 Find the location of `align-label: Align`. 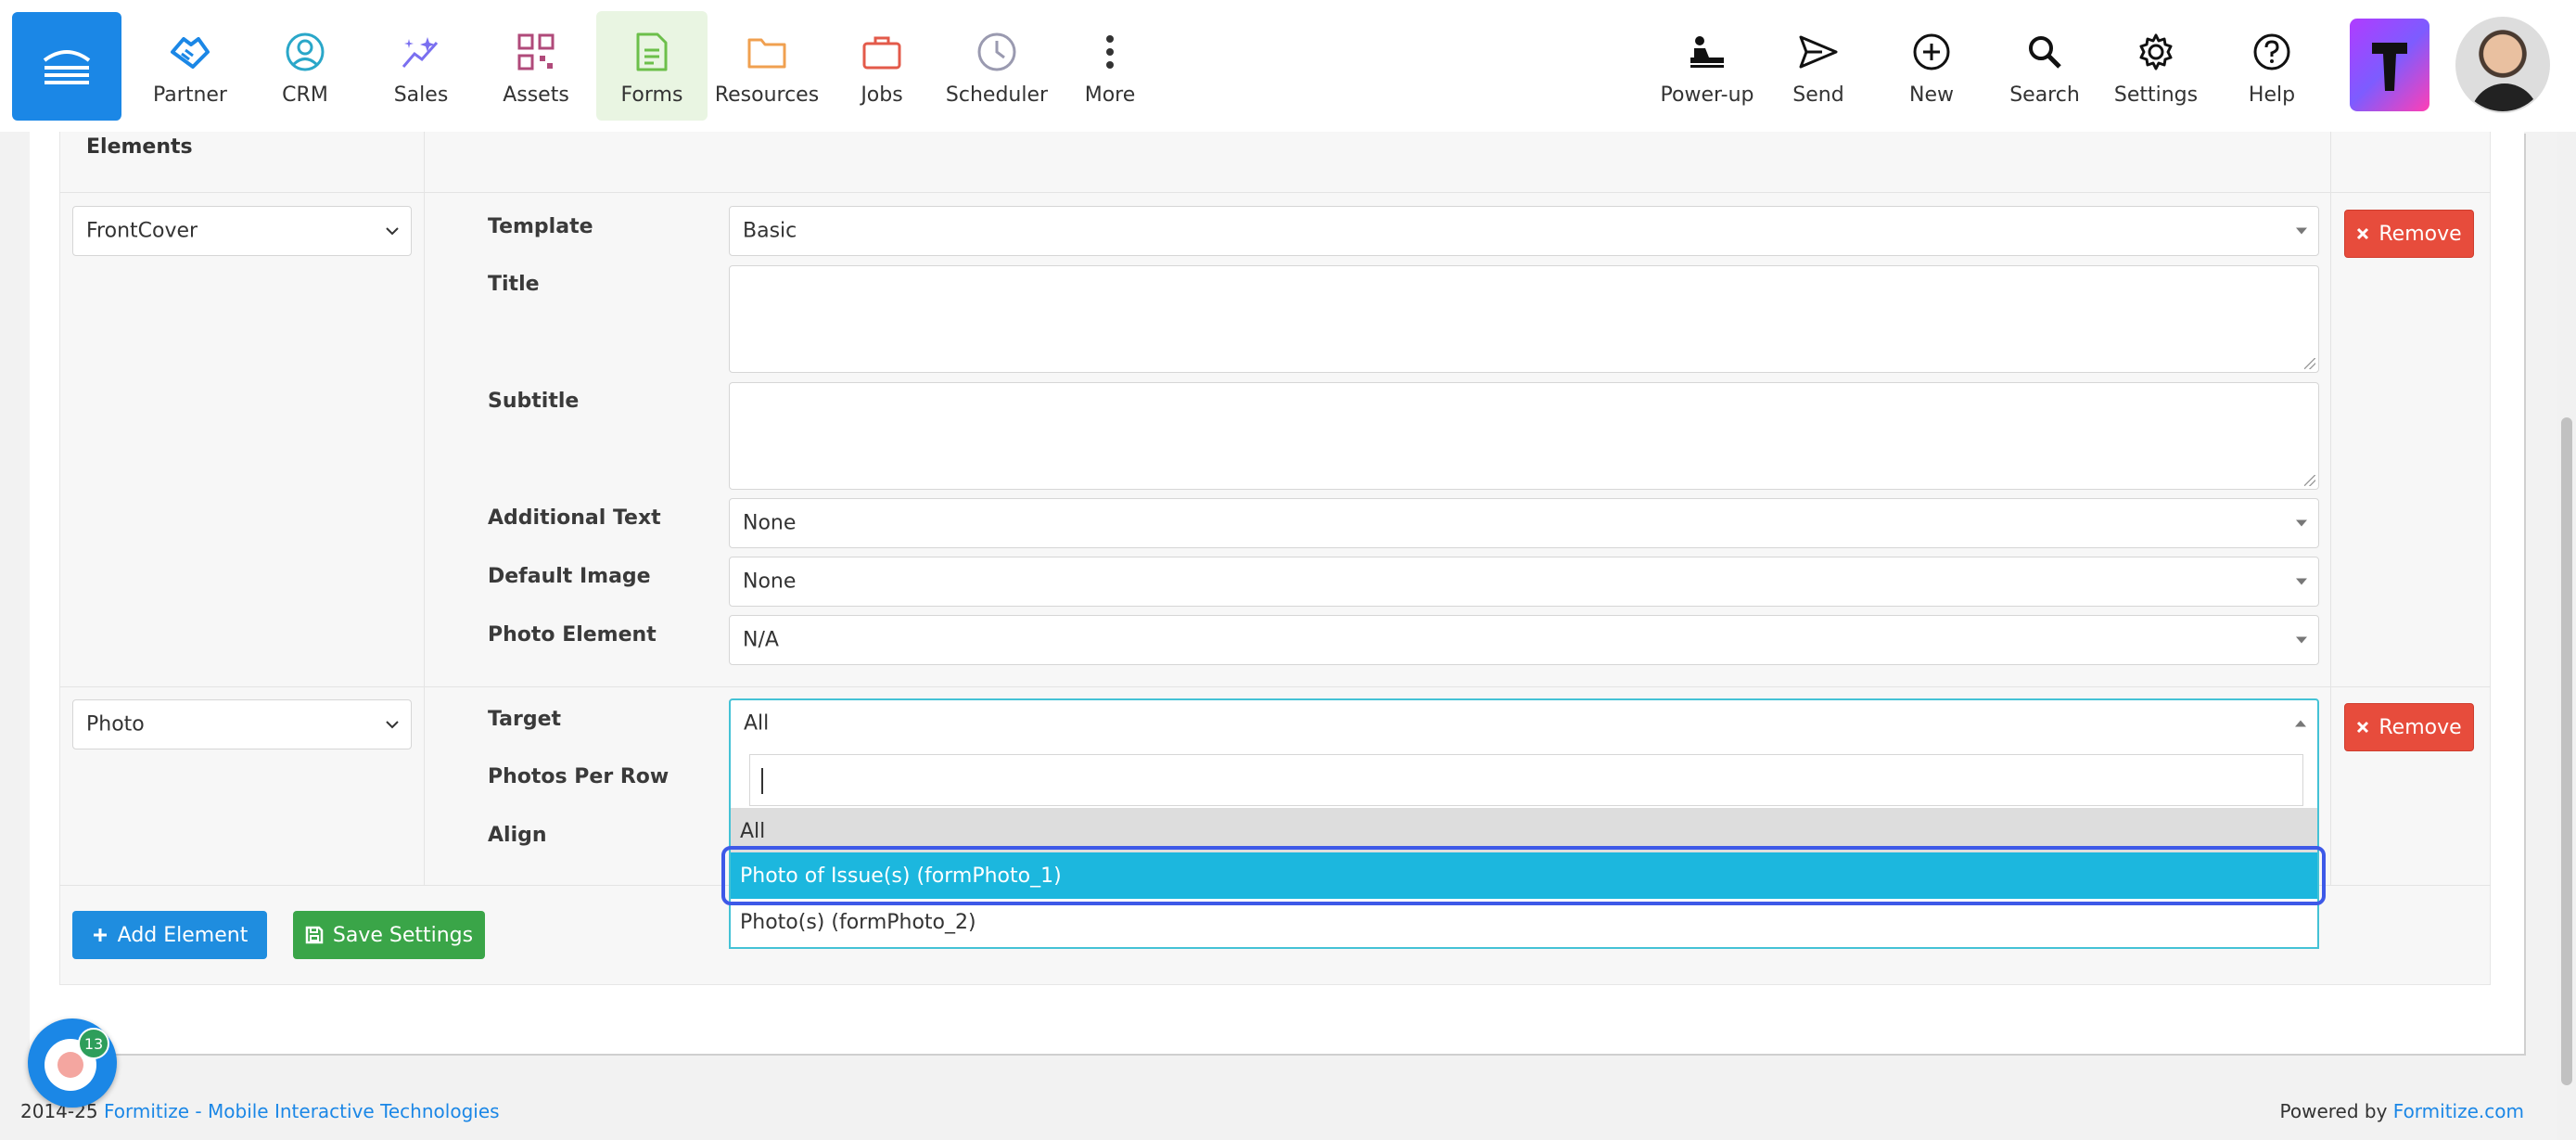

align-label: Align is located at coordinates (518, 835).